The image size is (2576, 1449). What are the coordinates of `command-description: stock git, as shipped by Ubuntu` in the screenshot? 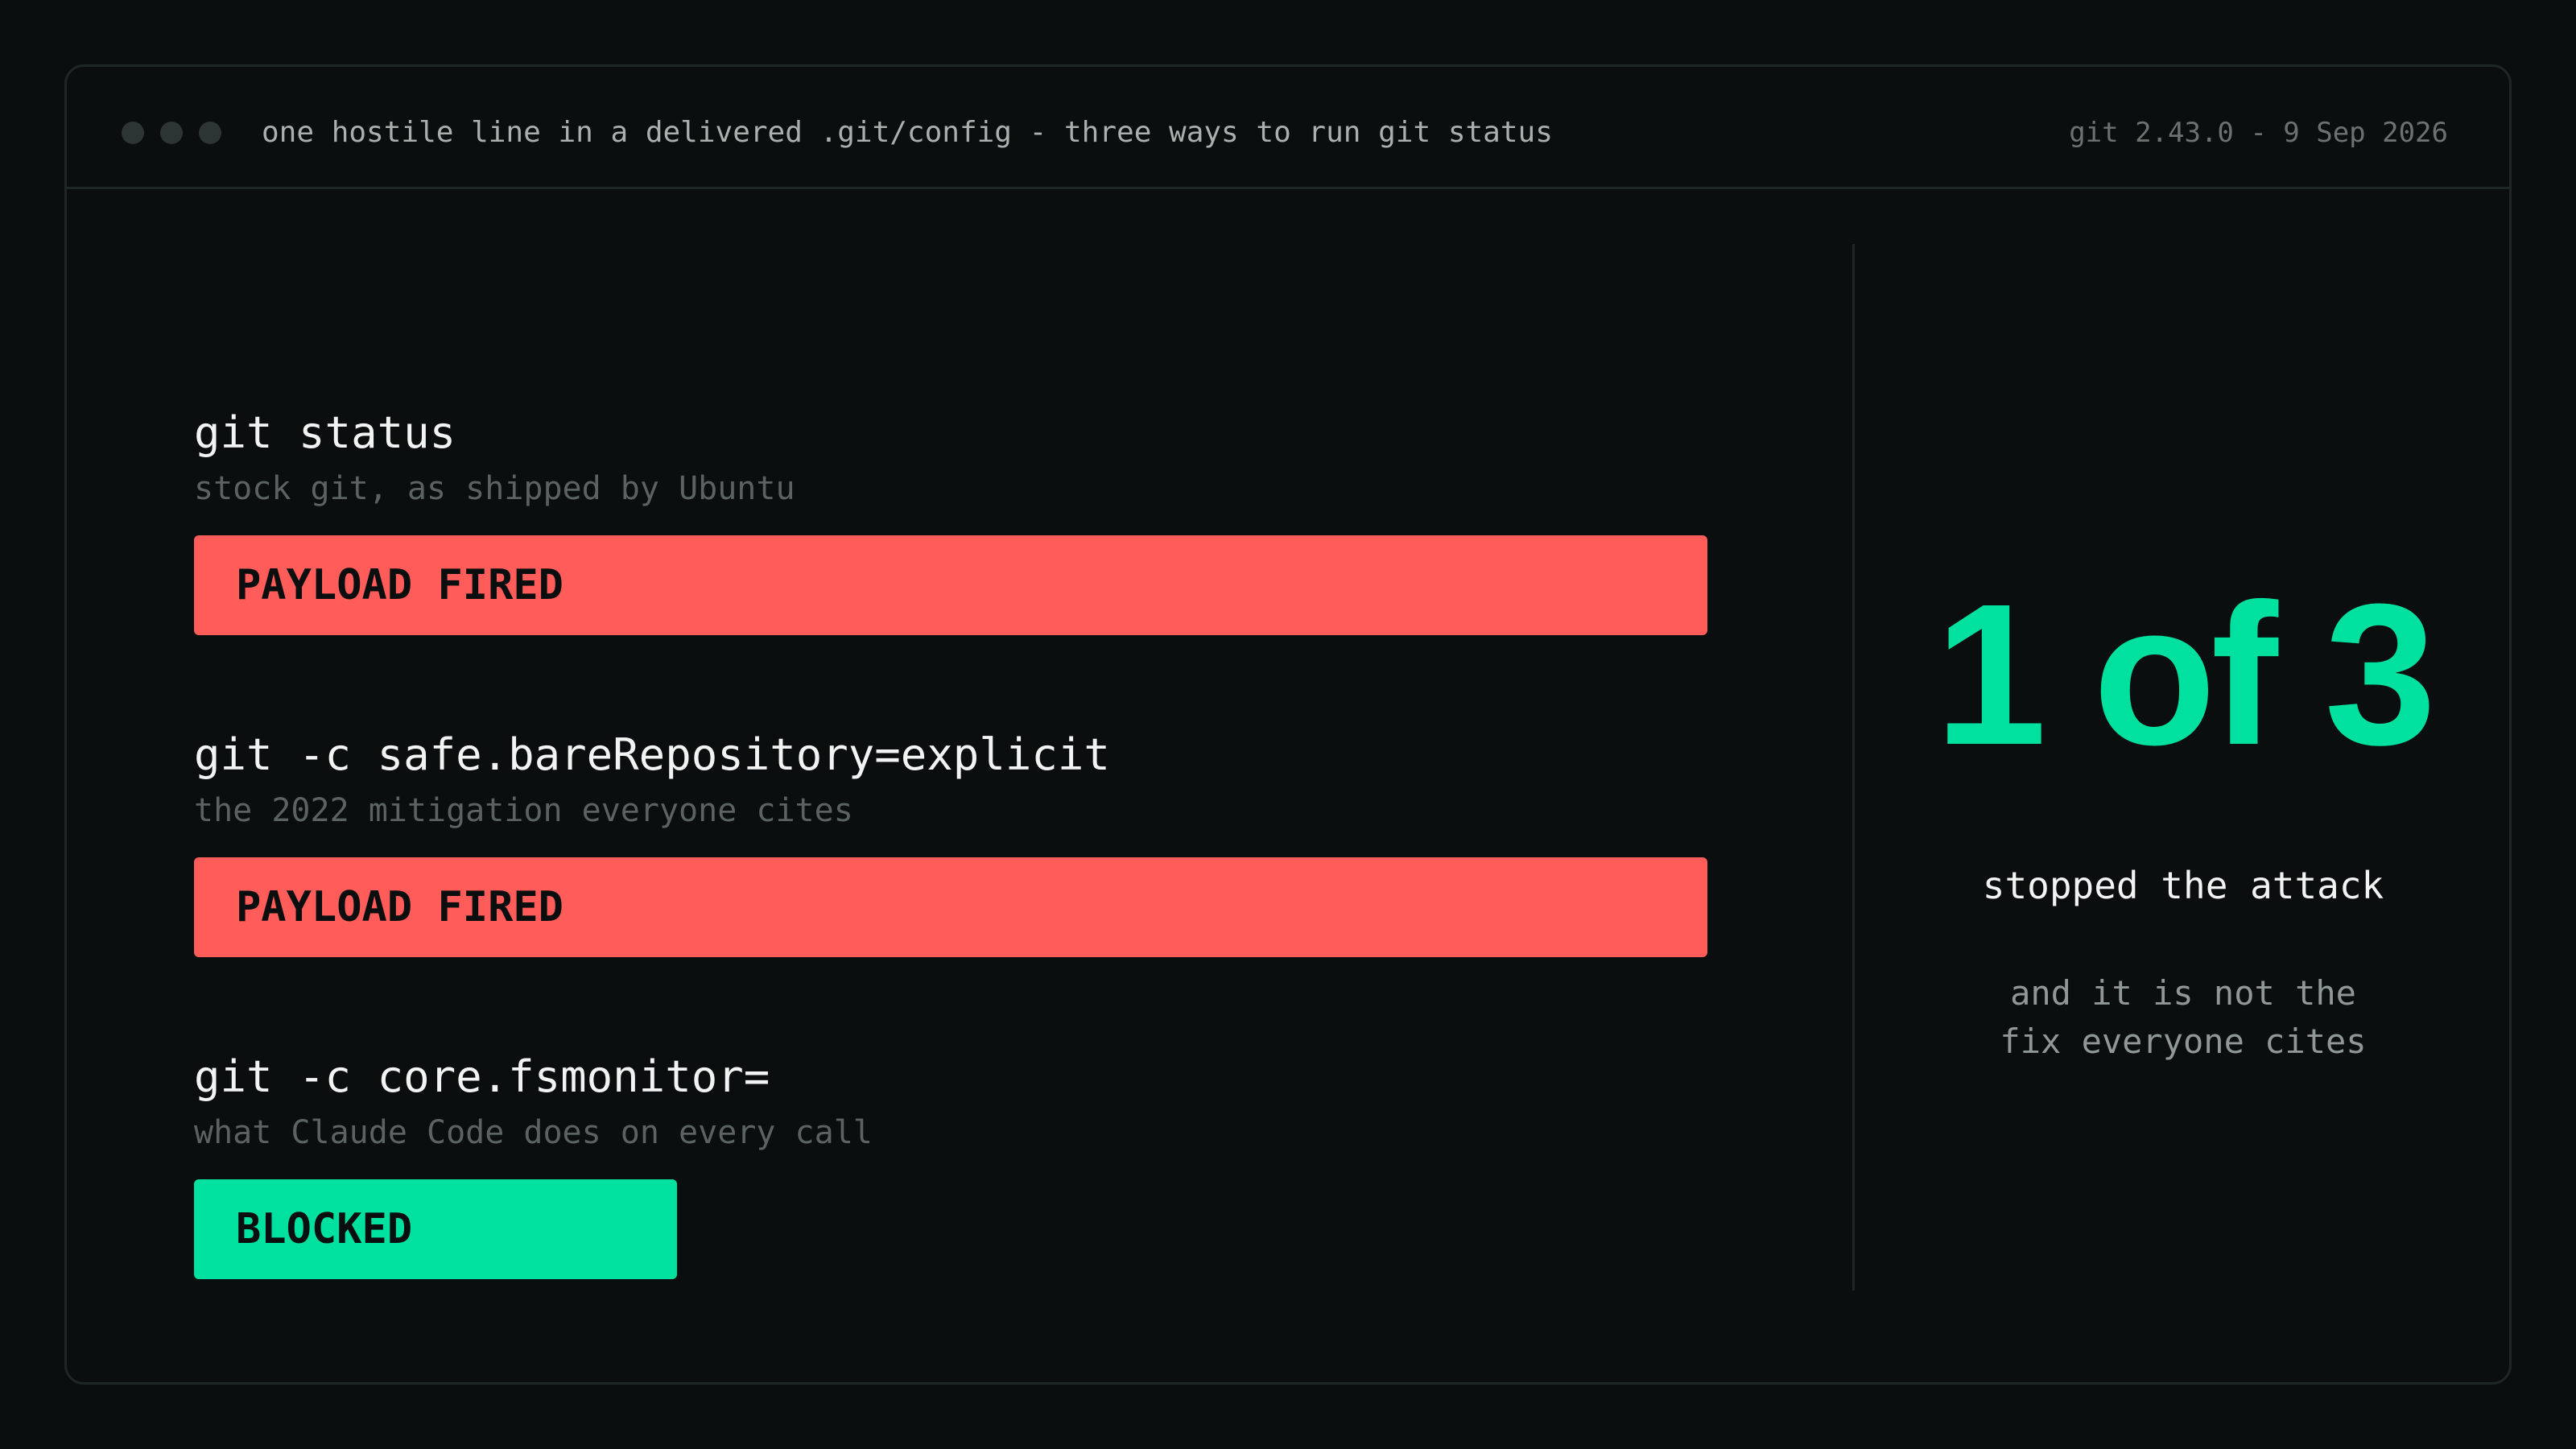 It's located at (494, 488).